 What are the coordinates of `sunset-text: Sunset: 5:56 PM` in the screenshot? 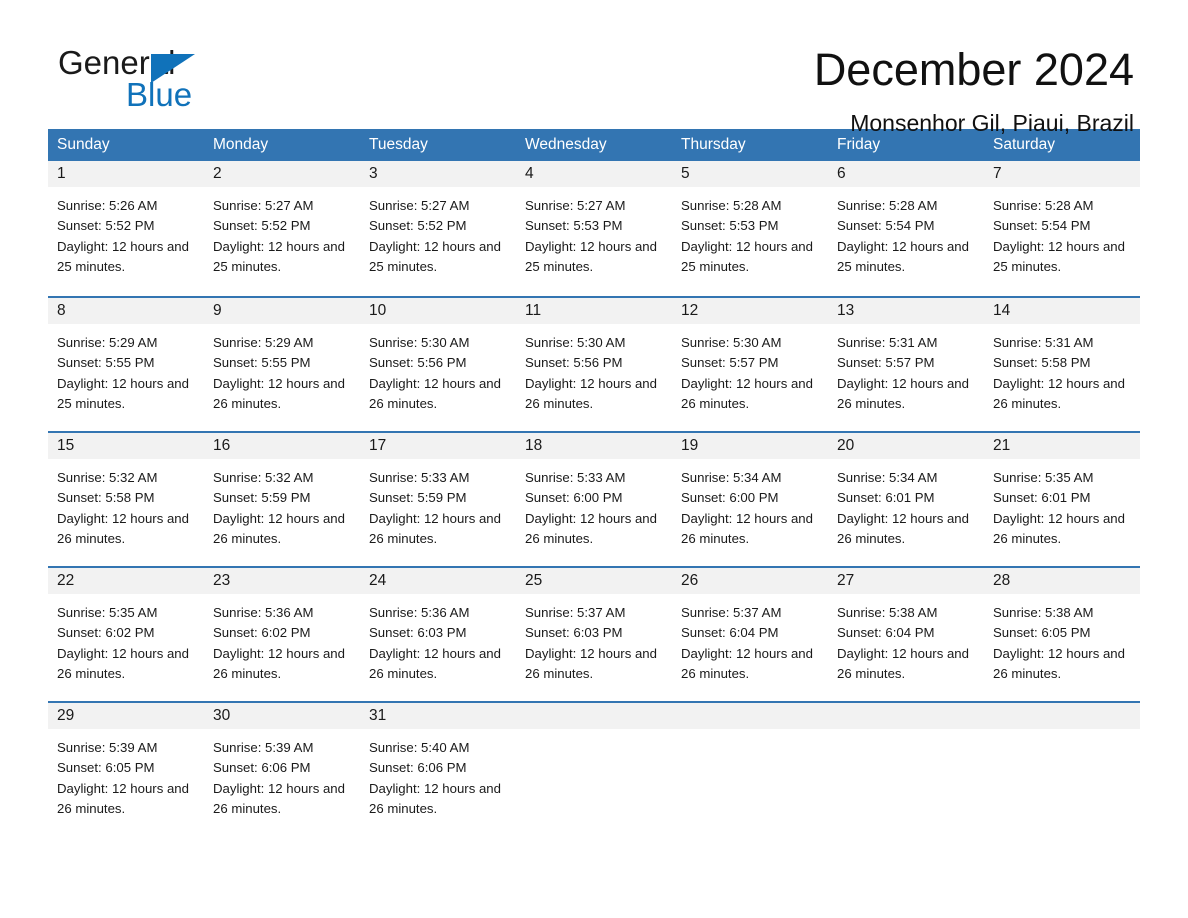 It's located at (574, 363).